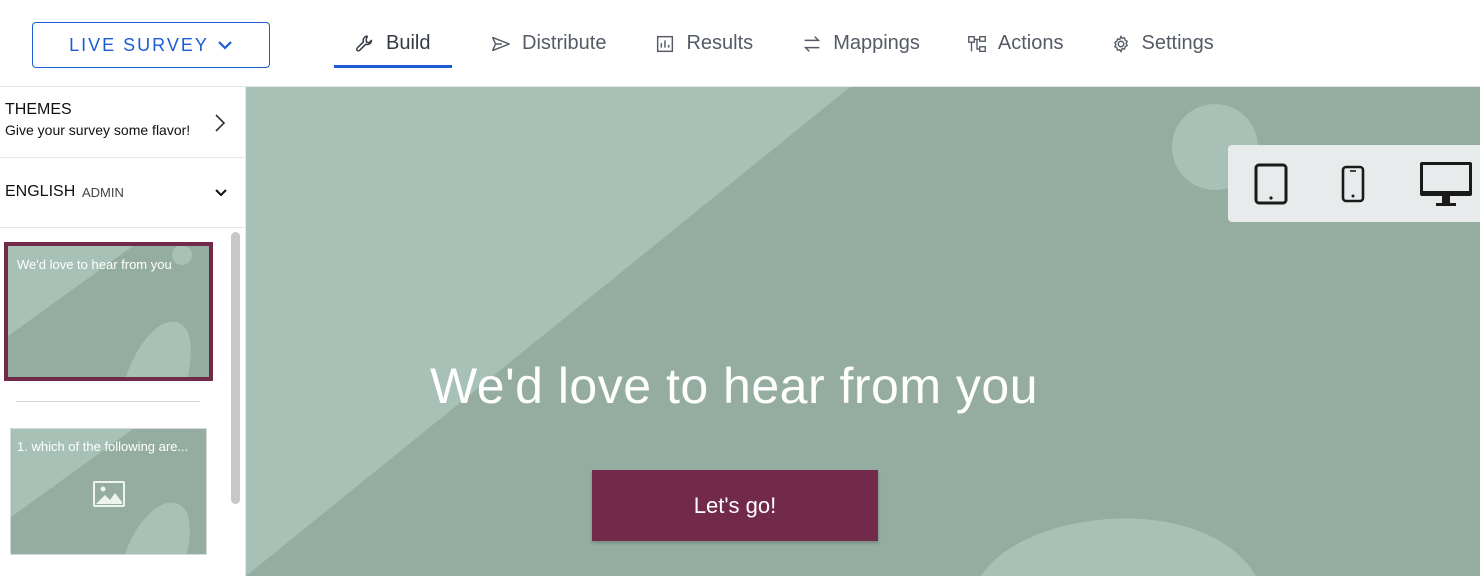 This screenshot has width=1480, height=576. Describe the element at coordinates (40, 191) in the screenshot. I see `language-label: ENGLISH` at that location.